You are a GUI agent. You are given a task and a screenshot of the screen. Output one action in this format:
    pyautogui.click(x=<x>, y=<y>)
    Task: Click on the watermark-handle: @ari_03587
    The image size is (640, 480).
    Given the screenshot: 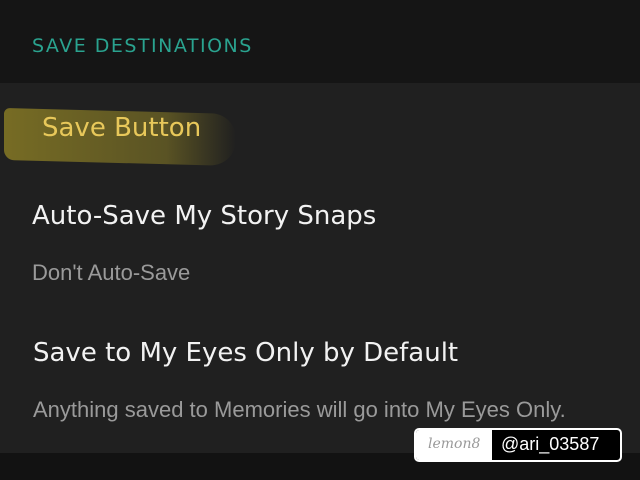 What is the action you would take?
    pyautogui.click(x=550, y=444)
    